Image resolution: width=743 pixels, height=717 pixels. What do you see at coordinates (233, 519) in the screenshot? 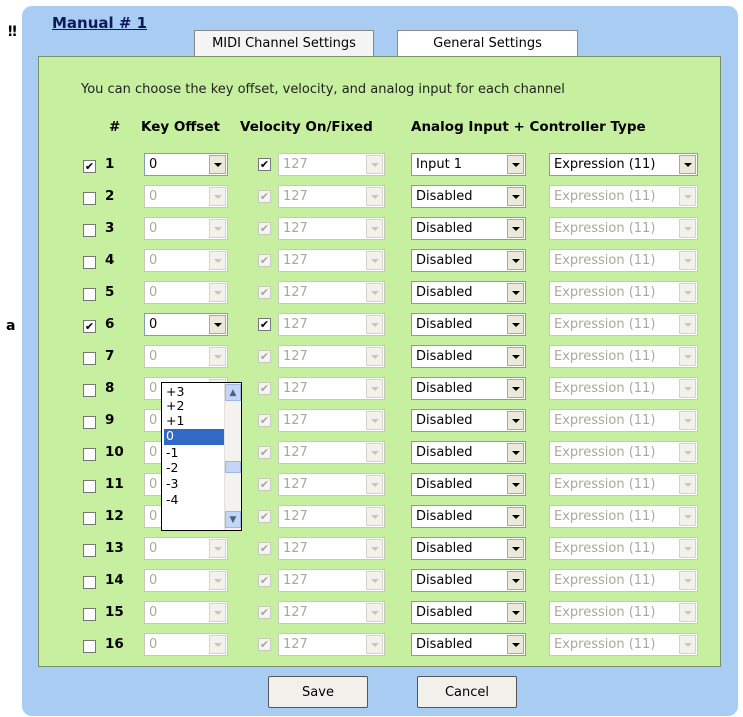
I see `chevron-down-icon: ▼` at bounding box center [233, 519].